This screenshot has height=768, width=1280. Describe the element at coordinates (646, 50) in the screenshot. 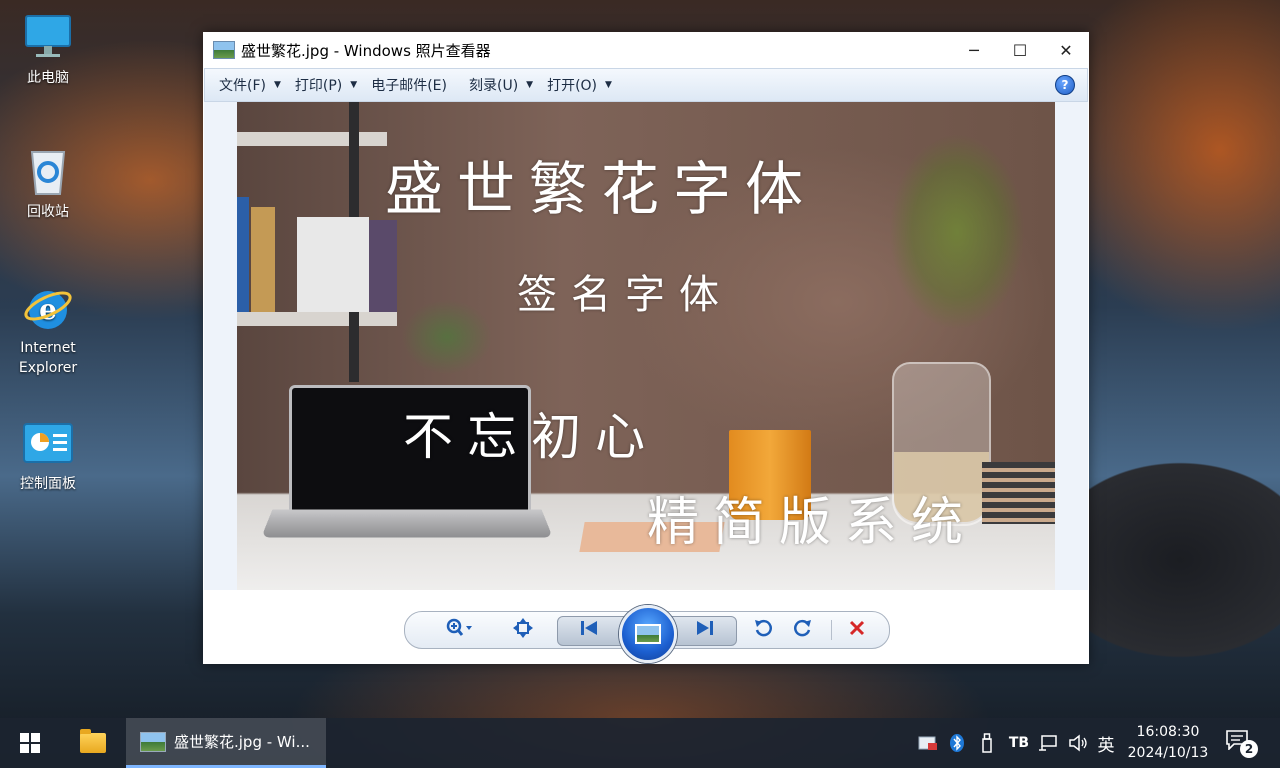

I see `title-bar: 盛世繁花.jpg - Windows 照片查看器 ─ ☐ ✕` at that location.